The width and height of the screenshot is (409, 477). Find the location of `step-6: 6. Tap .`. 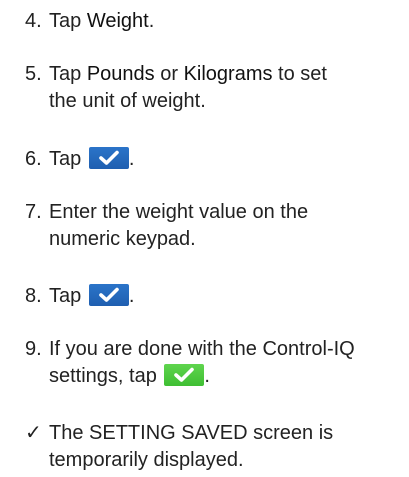

step-6: 6. Tap . is located at coordinates (215, 159).